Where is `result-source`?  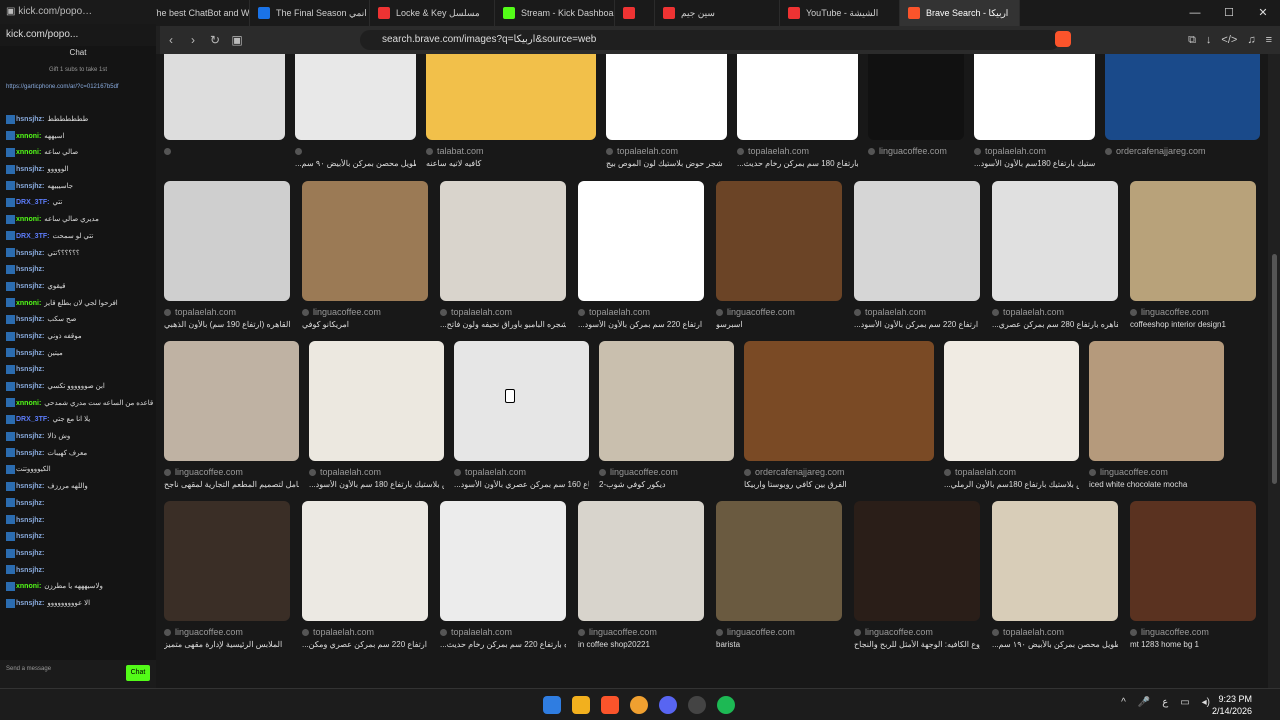
result-source is located at coordinates (169, 151).